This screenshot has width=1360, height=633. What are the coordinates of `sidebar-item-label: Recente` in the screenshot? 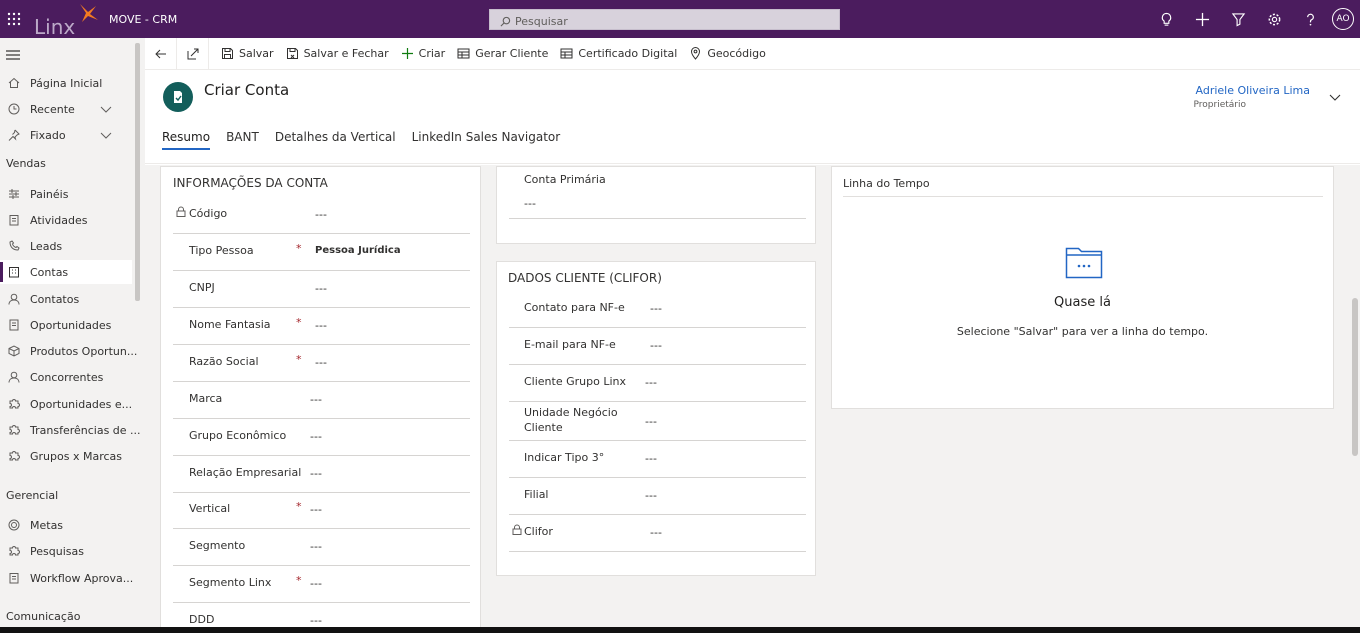 It's located at (52, 109).